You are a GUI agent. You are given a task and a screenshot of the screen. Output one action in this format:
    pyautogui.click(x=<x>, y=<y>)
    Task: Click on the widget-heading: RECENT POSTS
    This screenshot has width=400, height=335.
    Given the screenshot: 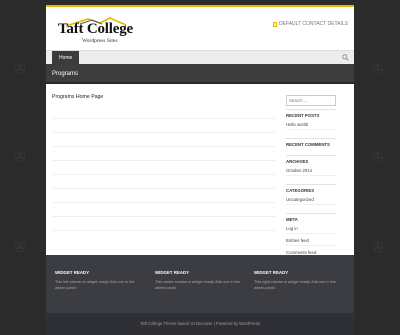 What is the action you would take?
    pyautogui.click(x=303, y=115)
    